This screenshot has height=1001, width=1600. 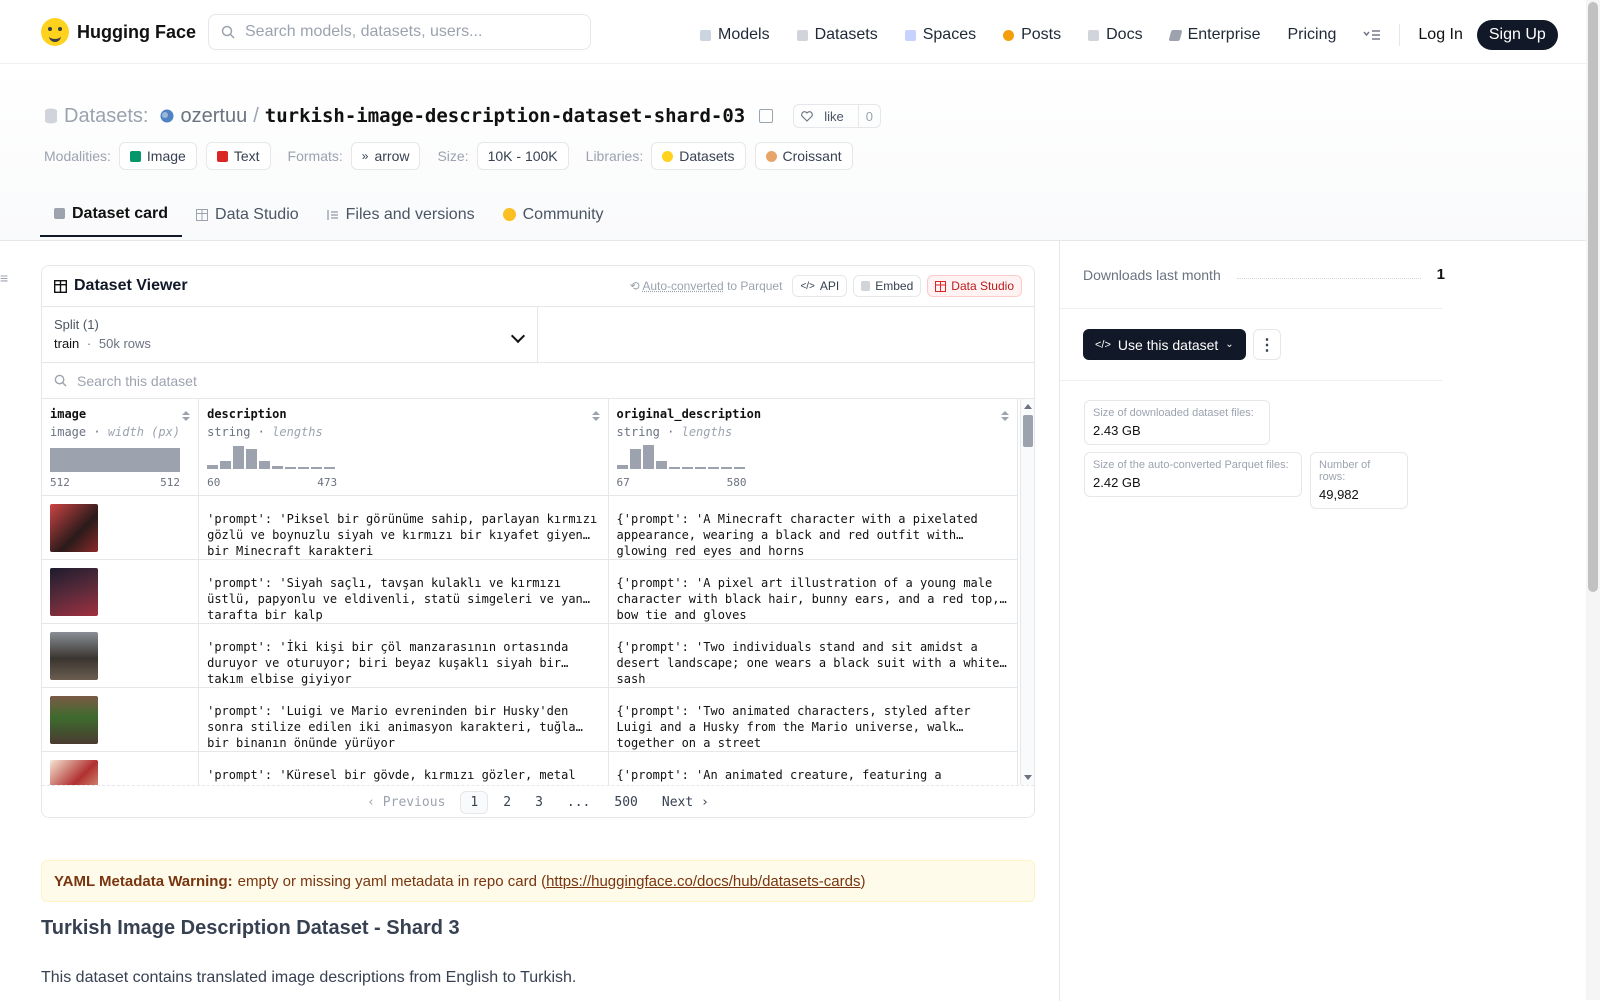 What do you see at coordinates (289, 343) in the screenshot?
I see `split-value: train · 50k rows` at bounding box center [289, 343].